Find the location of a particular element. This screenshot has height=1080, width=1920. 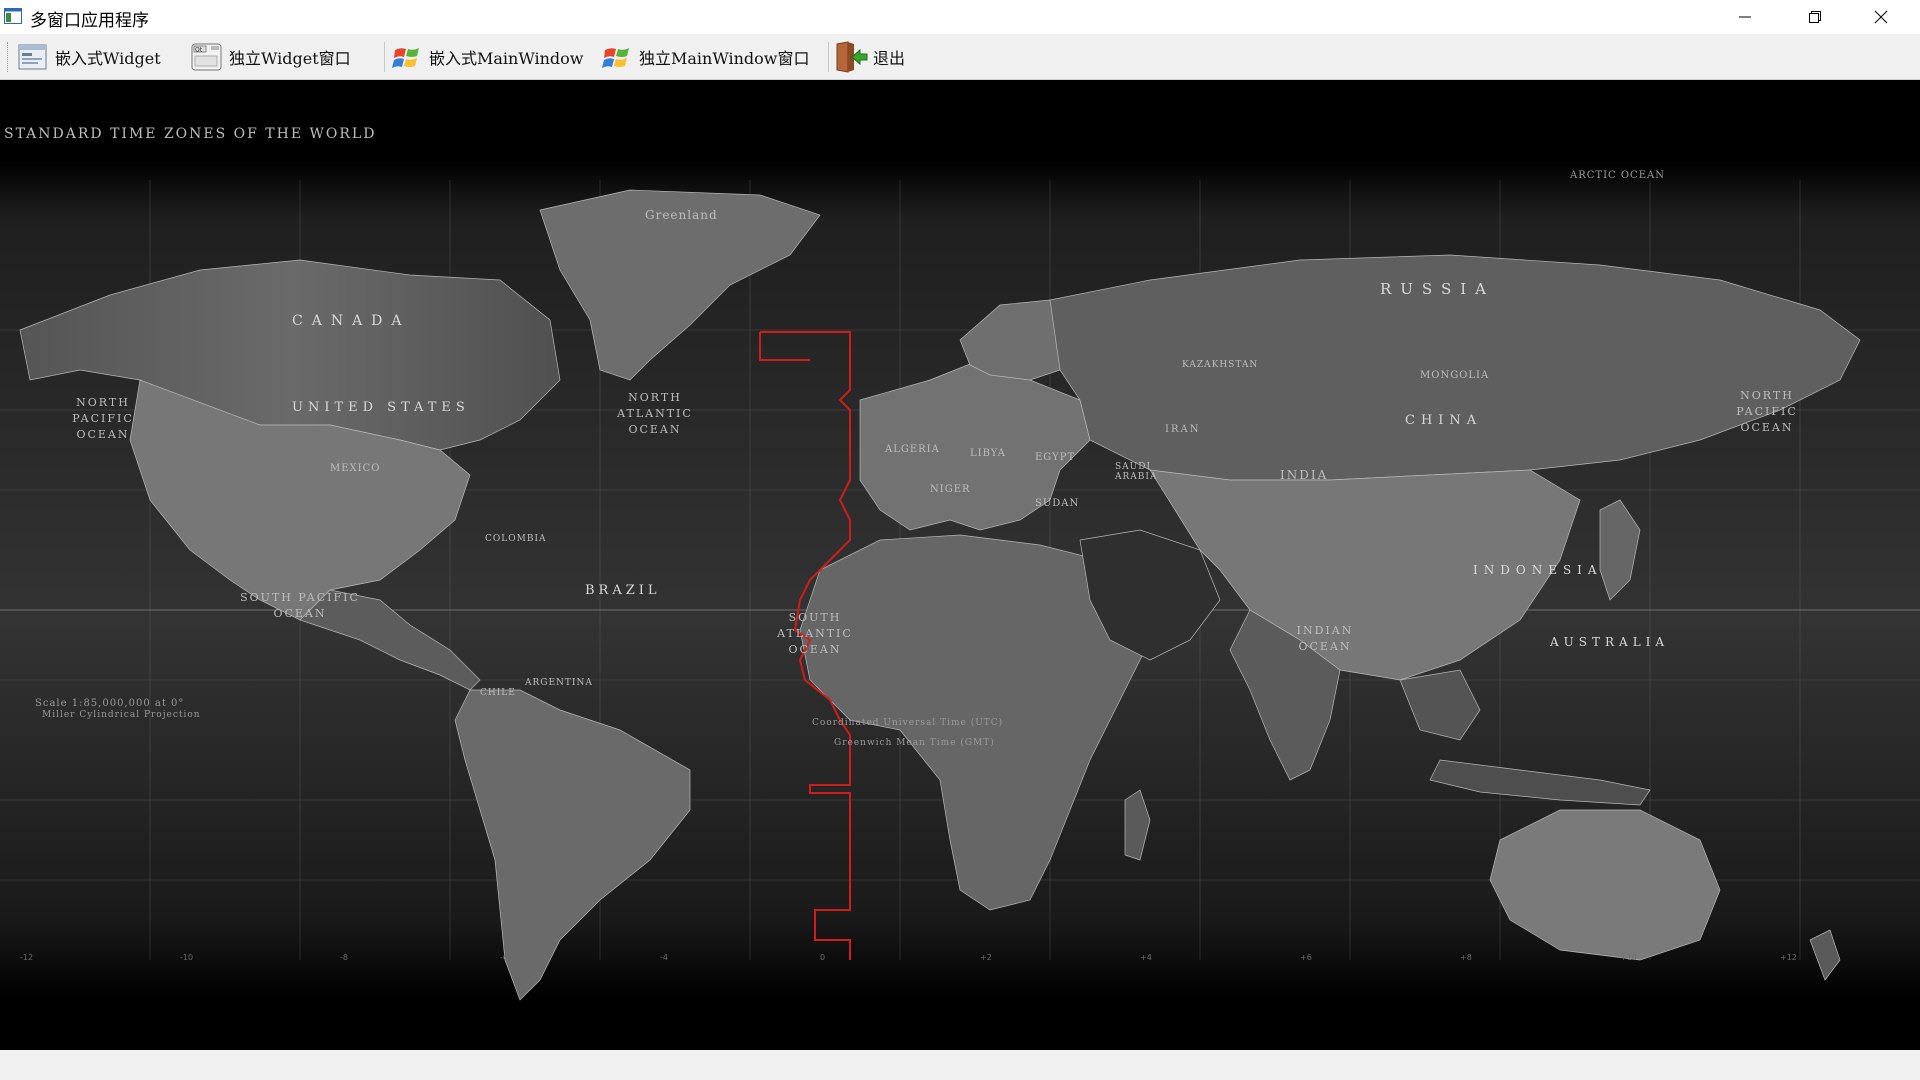

map-projection-note: Miller Cylindrical Projection is located at coordinates (121, 715).